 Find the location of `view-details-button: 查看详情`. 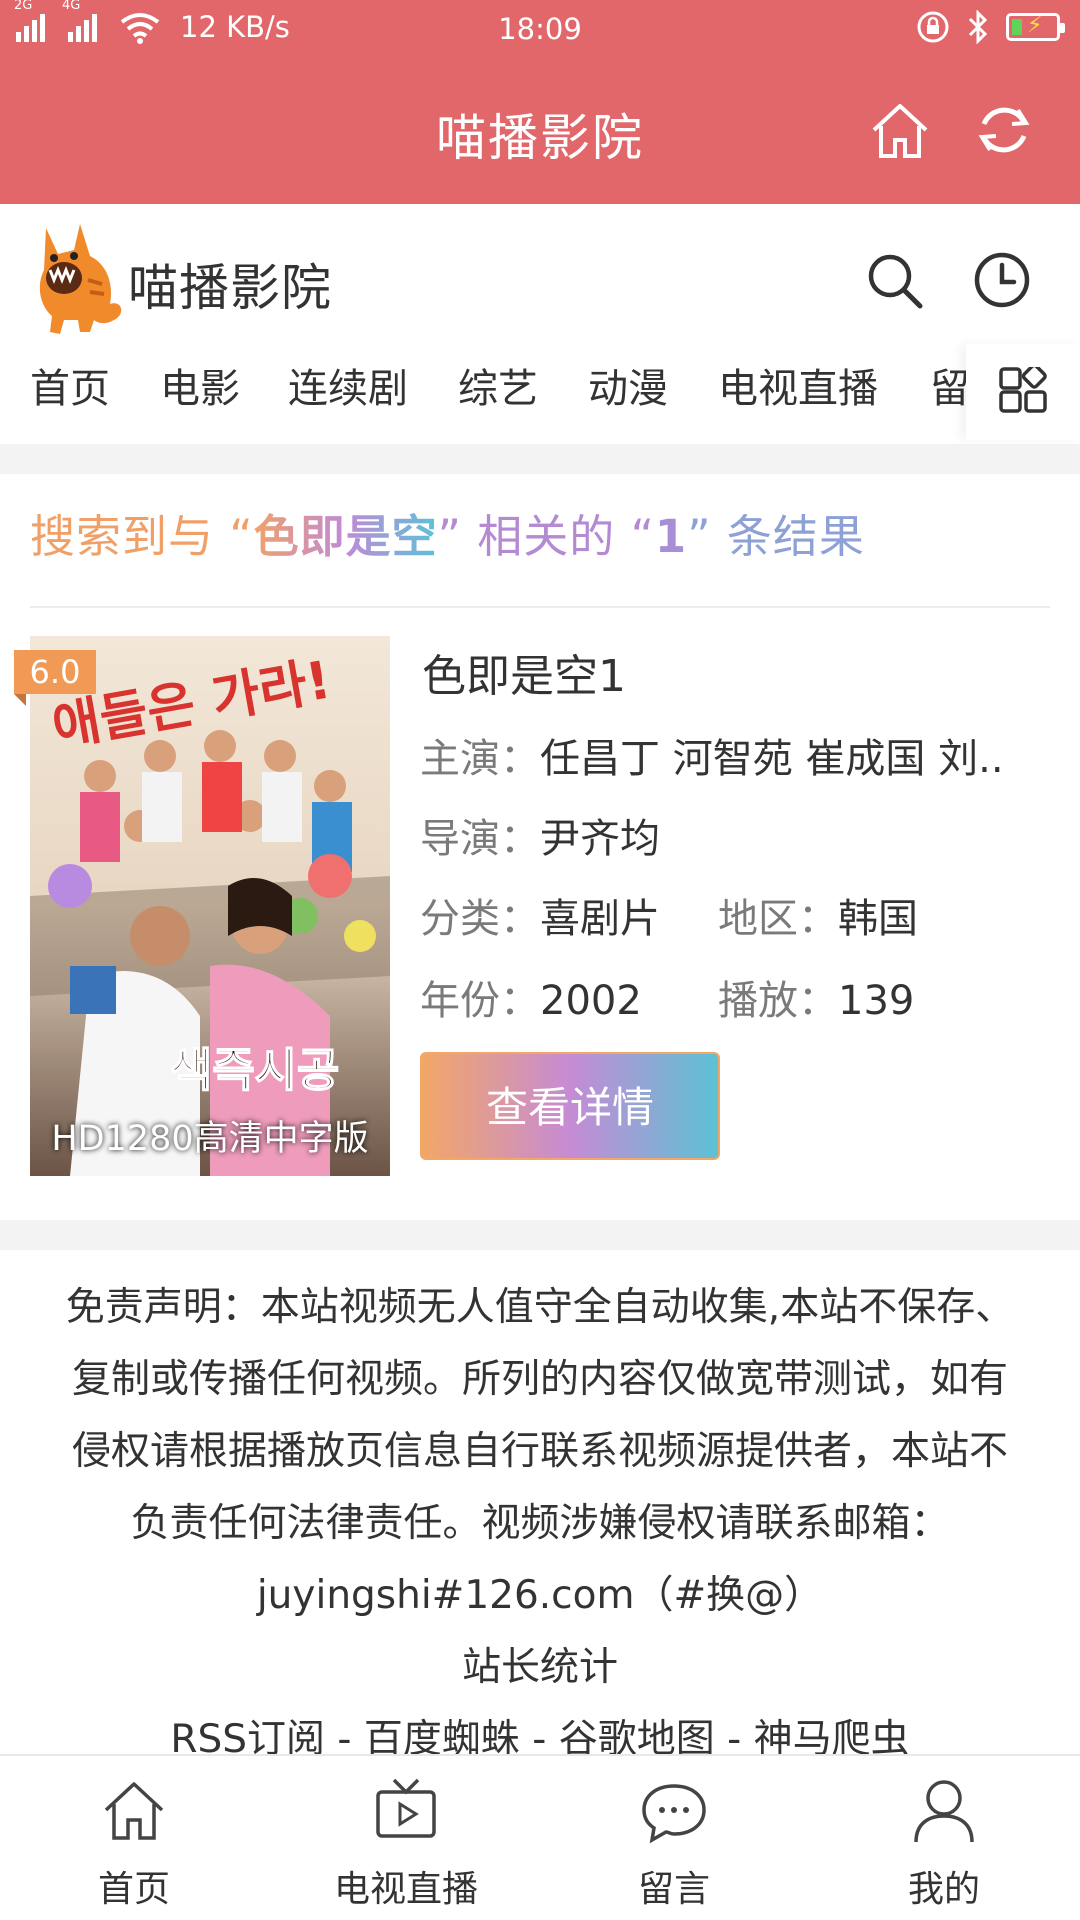

view-details-button: 查看详情 is located at coordinates (570, 1106).